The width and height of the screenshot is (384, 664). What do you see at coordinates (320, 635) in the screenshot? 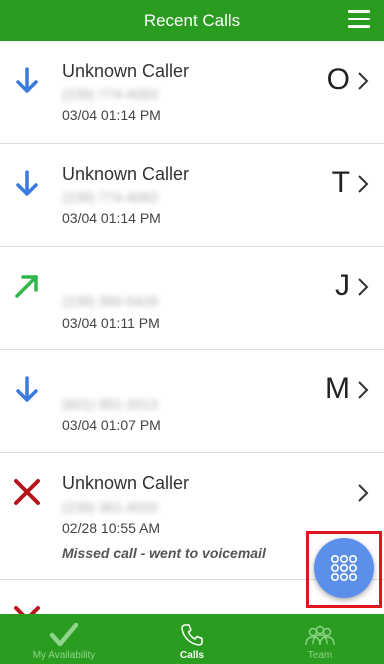
I see `team-icon` at bounding box center [320, 635].